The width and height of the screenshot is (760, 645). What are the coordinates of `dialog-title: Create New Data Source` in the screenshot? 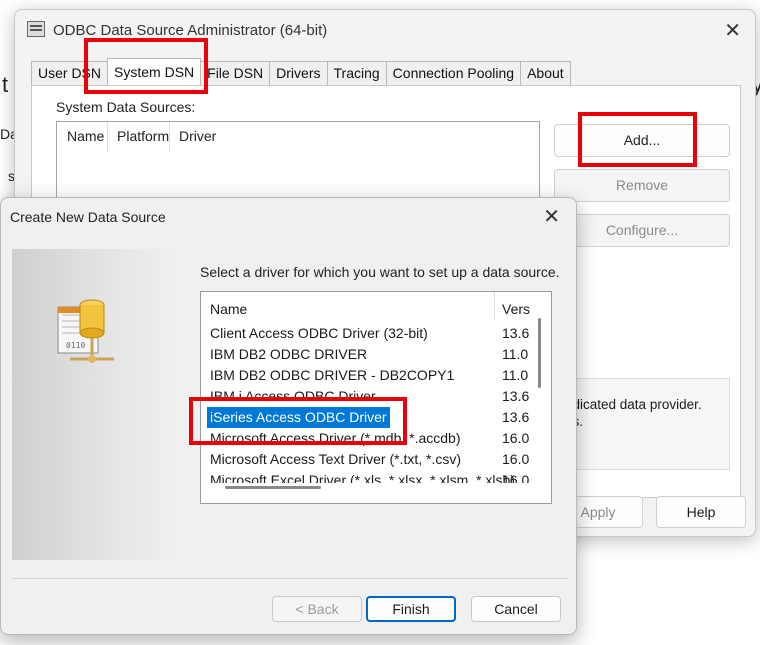 It's located at (88, 217).